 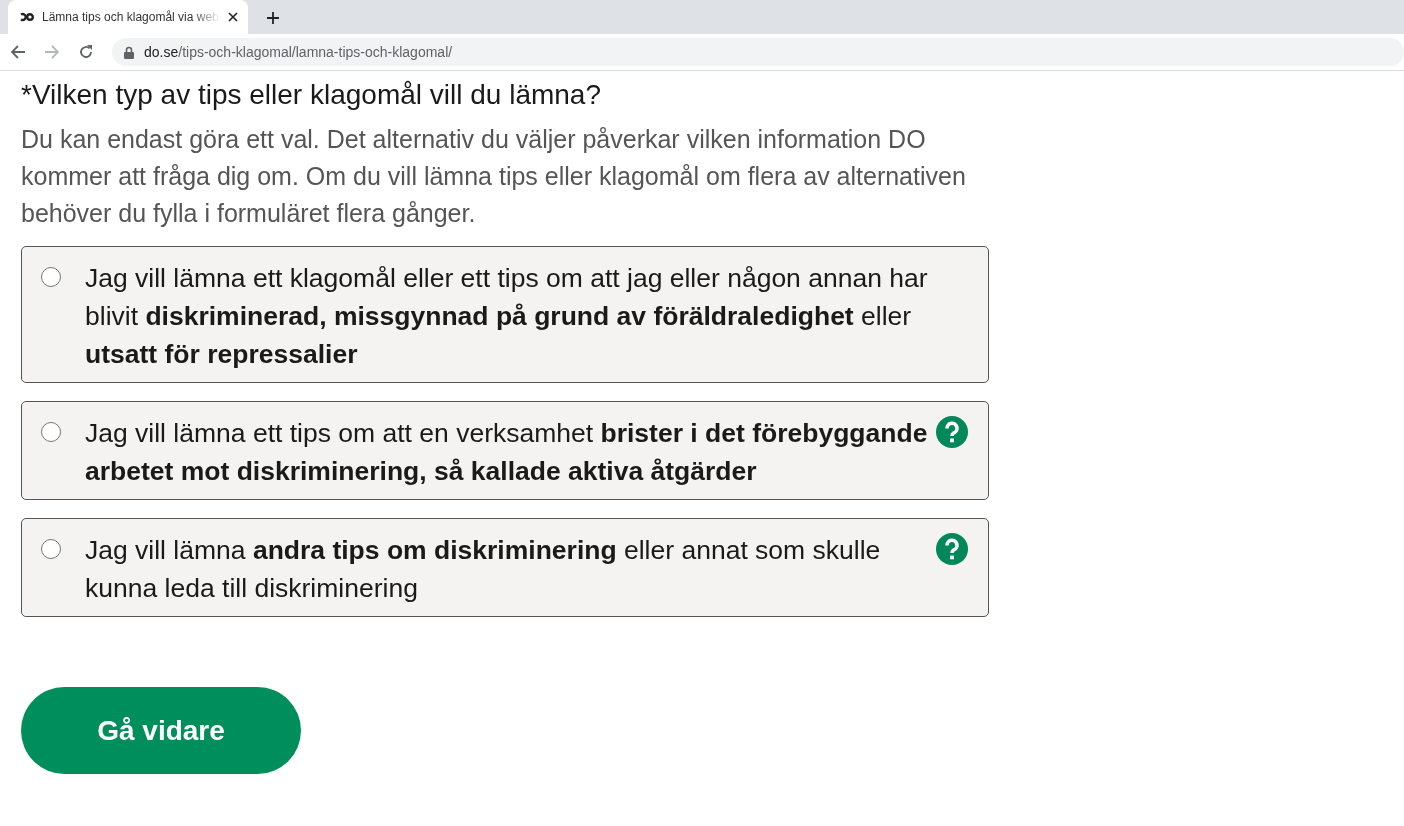 I want to click on radio-option: Jag vill lämna ett klagomål eller ett tips om att jag eller någon annan har blivit diskriminerad, missgynnad på grund av föräldraledighet eller utsatt för repressalier, so click(x=505, y=314).